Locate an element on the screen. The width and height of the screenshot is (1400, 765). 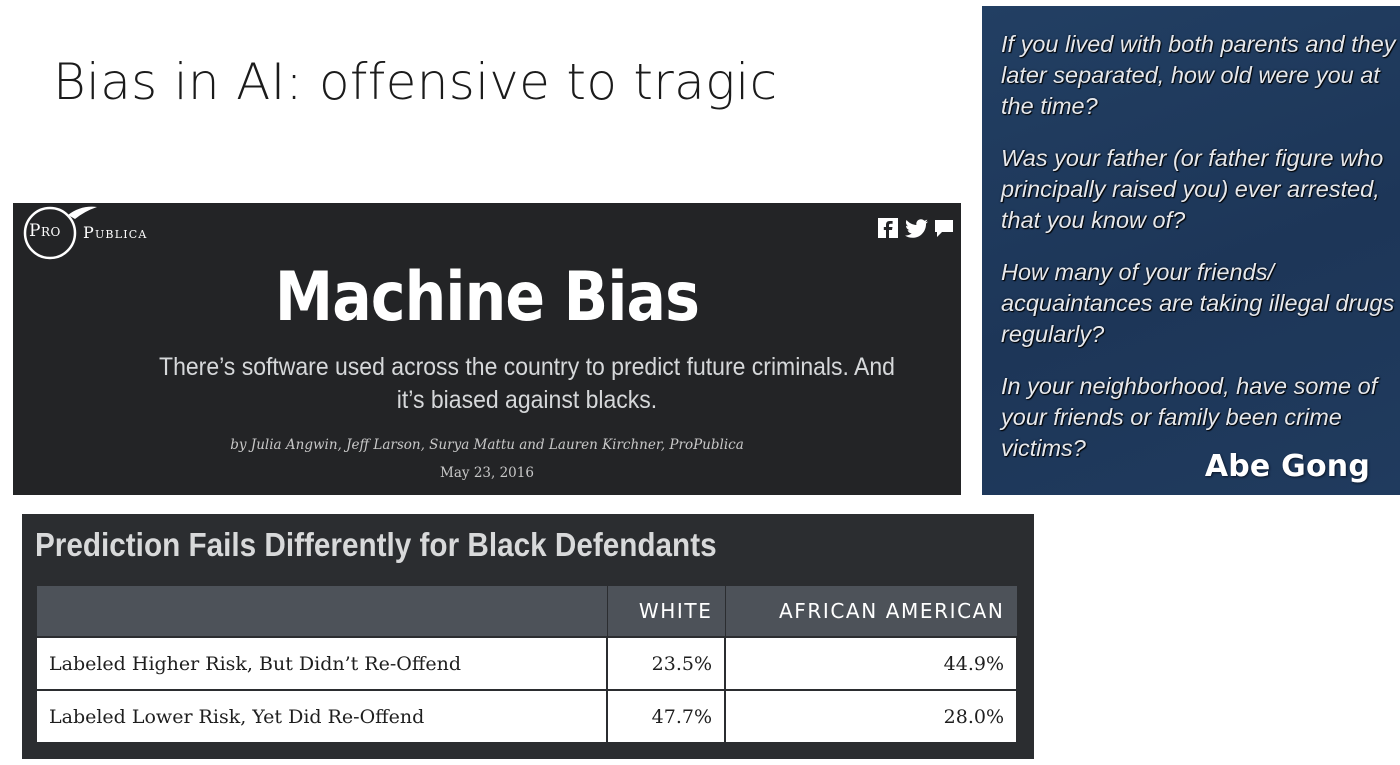
cell-white: 47.7% is located at coordinates (666, 715).